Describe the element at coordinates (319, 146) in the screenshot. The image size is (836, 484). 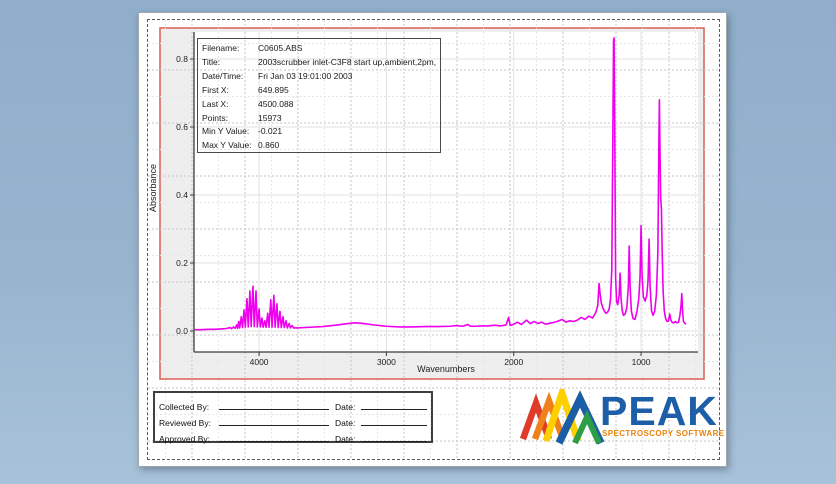
I see `info-row: Max Y Value: 0.860` at that location.